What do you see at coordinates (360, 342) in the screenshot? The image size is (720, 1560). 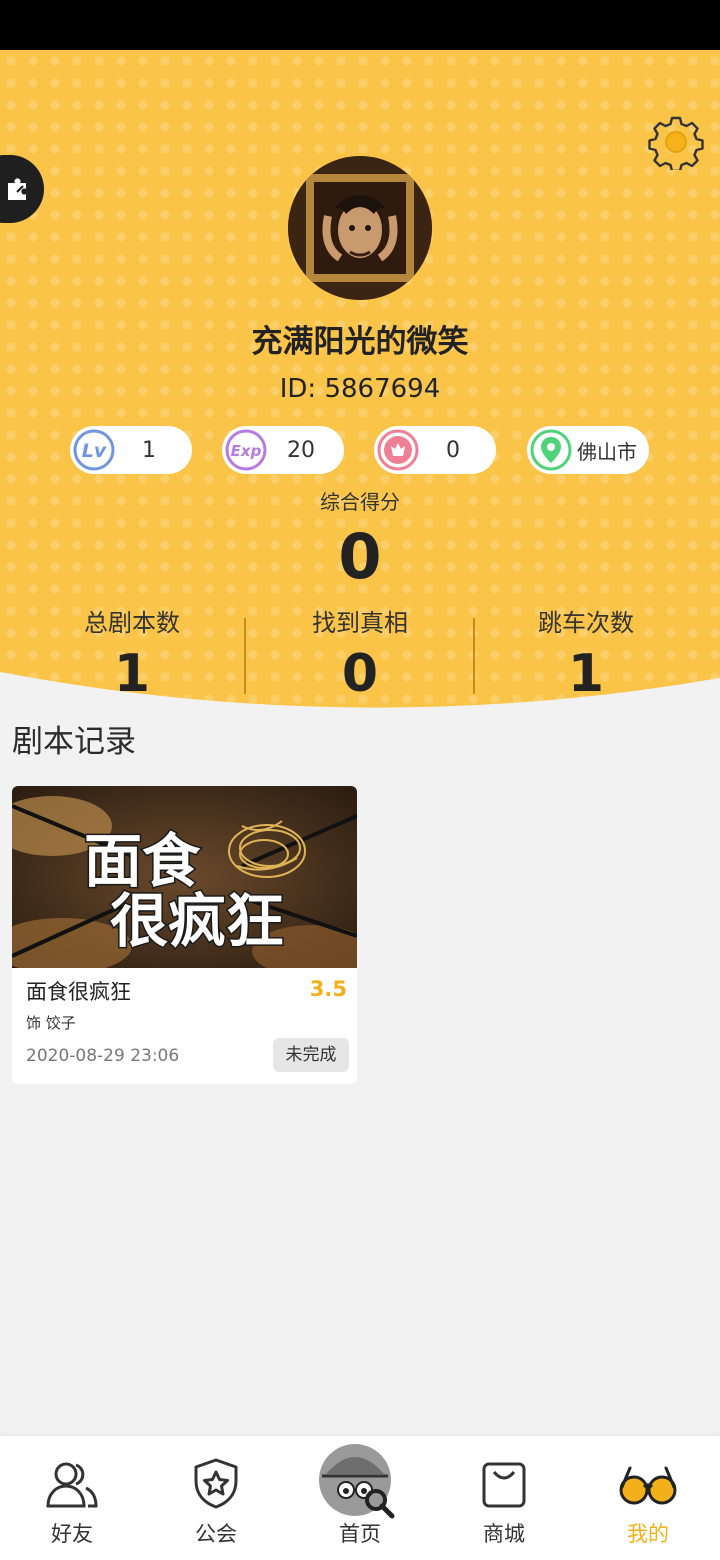 I see `username: 充满阳光的微笑` at bounding box center [360, 342].